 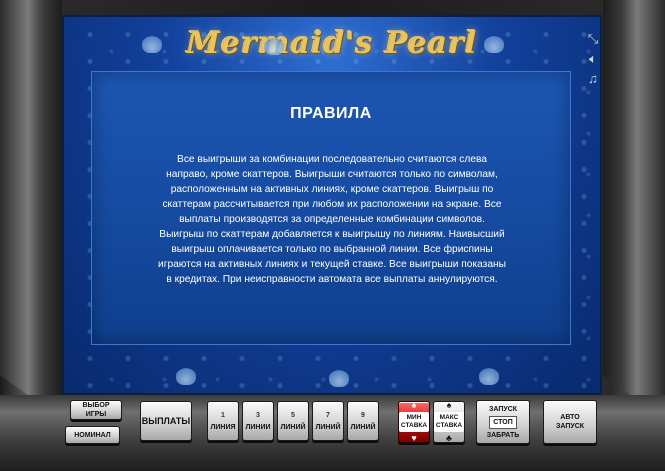 I want to click on lines-5-button: 5 ЛИНИЙ, so click(x=293, y=421).